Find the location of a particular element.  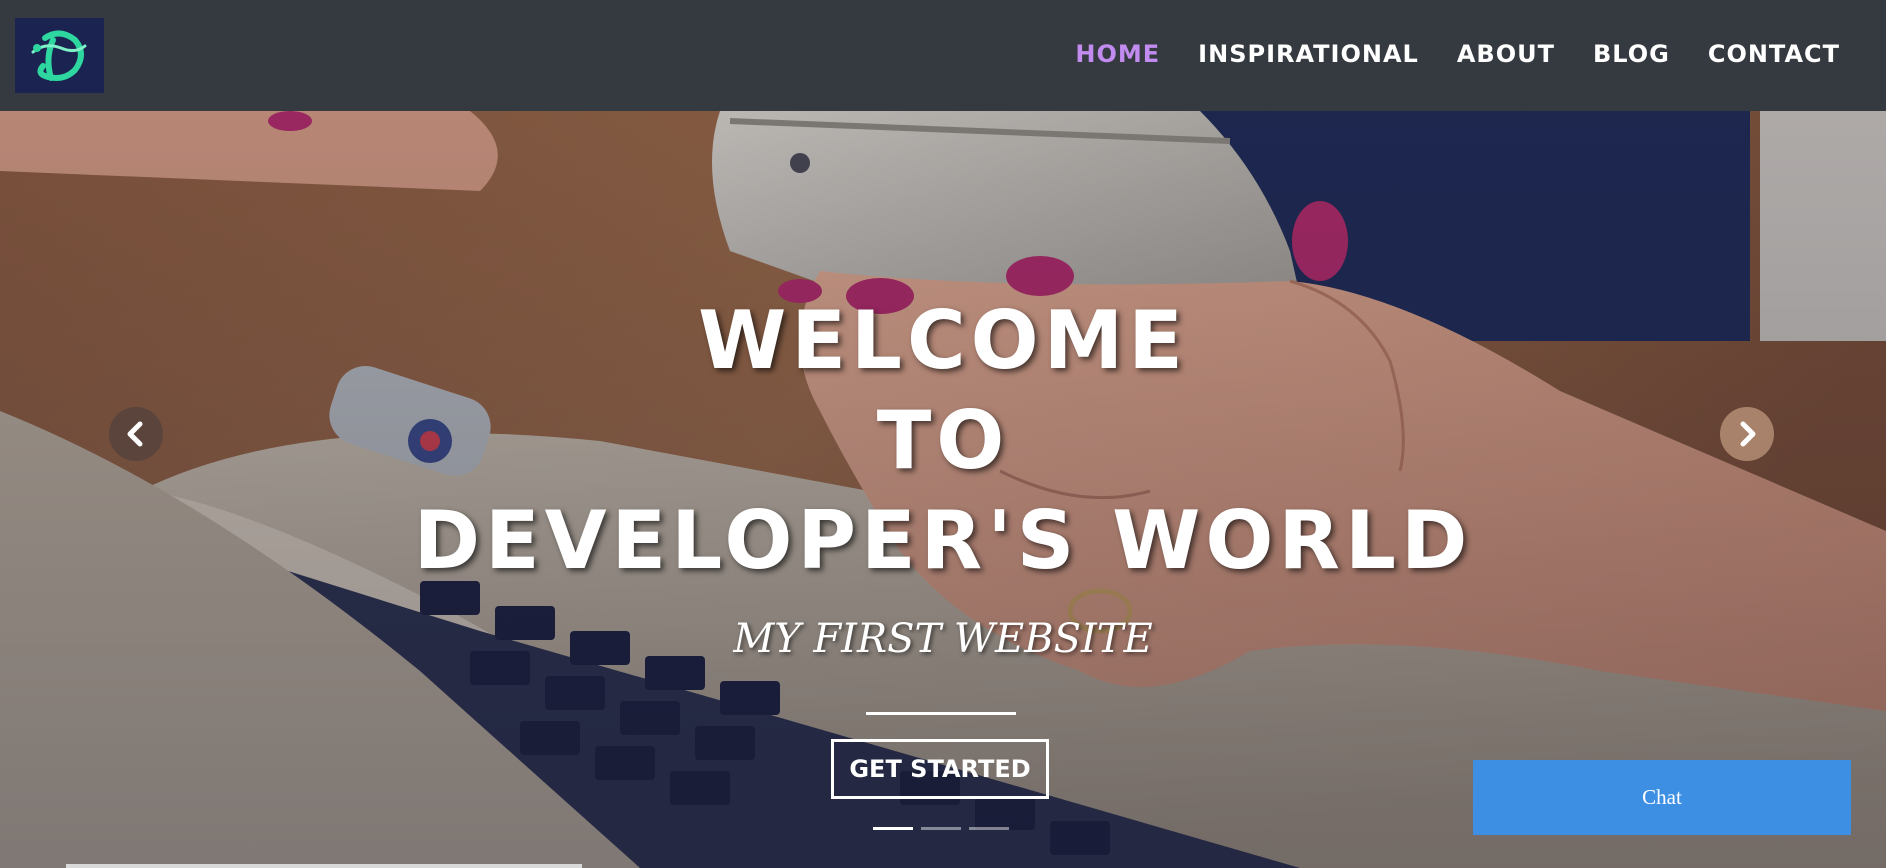

nav-item-contact: CONTACT is located at coordinates (1774, 54).